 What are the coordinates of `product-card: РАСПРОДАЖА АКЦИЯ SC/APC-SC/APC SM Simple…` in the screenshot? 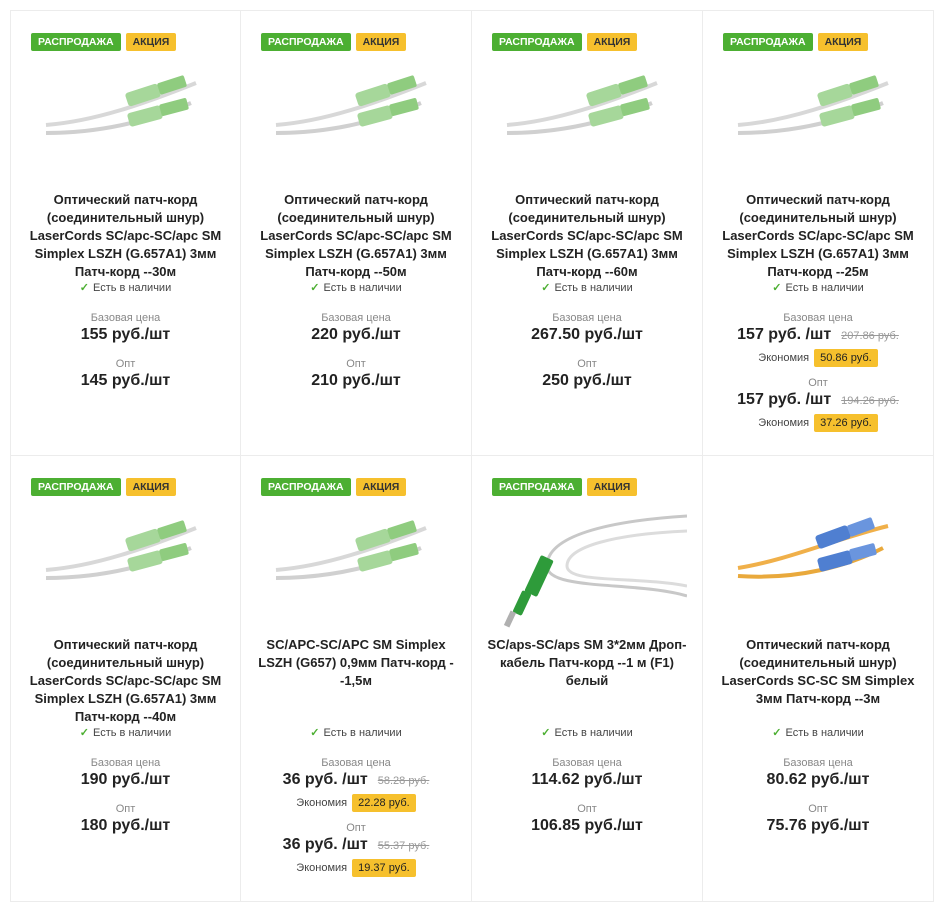 It's located at (356, 679).